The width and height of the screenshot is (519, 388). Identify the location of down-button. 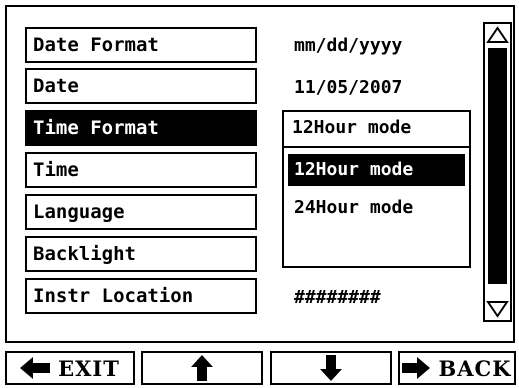
(331, 368).